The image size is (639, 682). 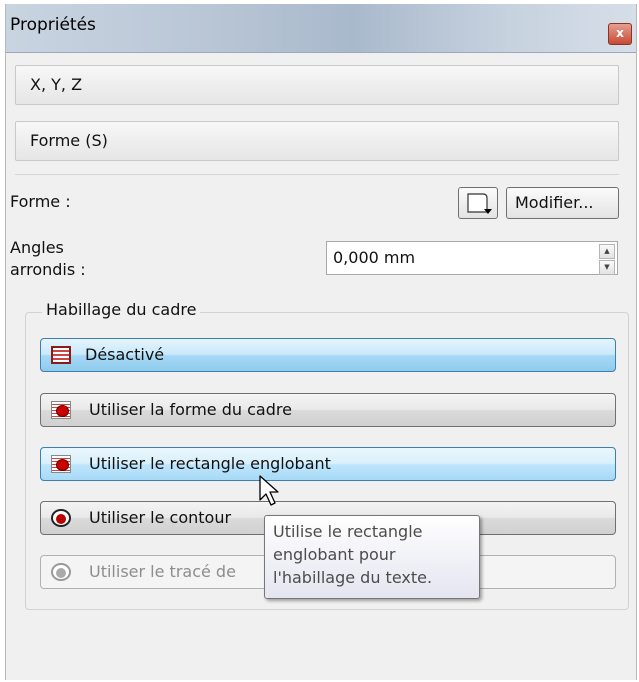 What do you see at coordinates (125, 354) in the screenshot?
I see `wrap-disabled-label: Désactivé` at bounding box center [125, 354].